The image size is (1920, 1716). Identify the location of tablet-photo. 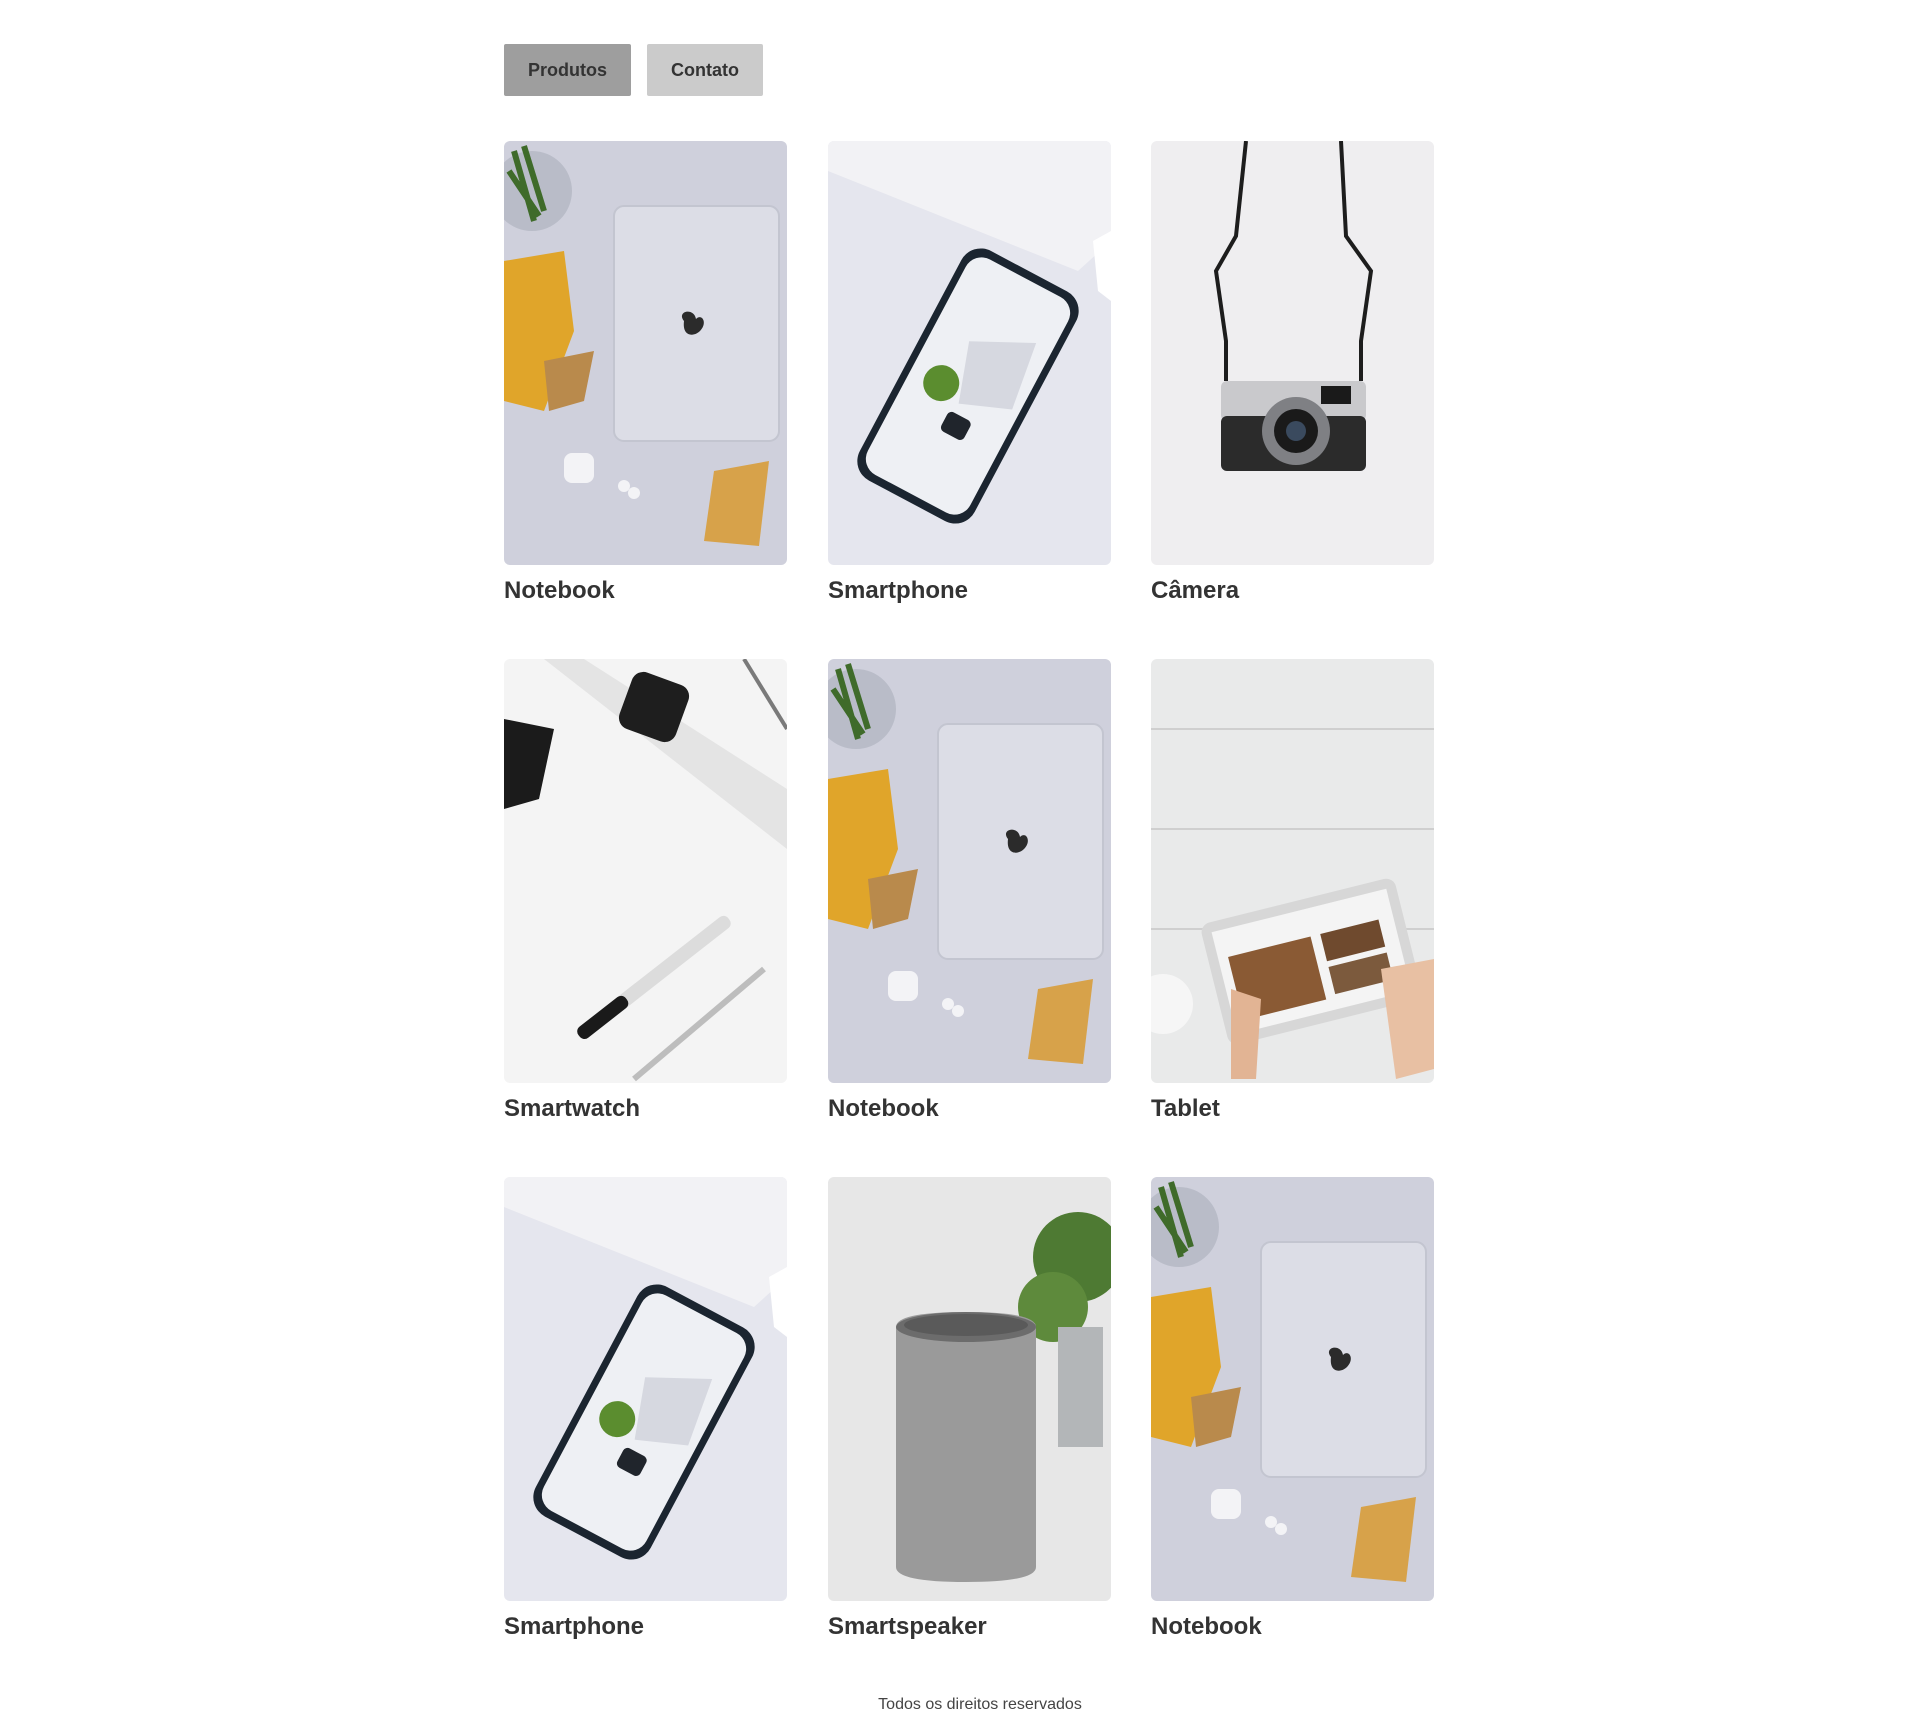
(1292, 871).